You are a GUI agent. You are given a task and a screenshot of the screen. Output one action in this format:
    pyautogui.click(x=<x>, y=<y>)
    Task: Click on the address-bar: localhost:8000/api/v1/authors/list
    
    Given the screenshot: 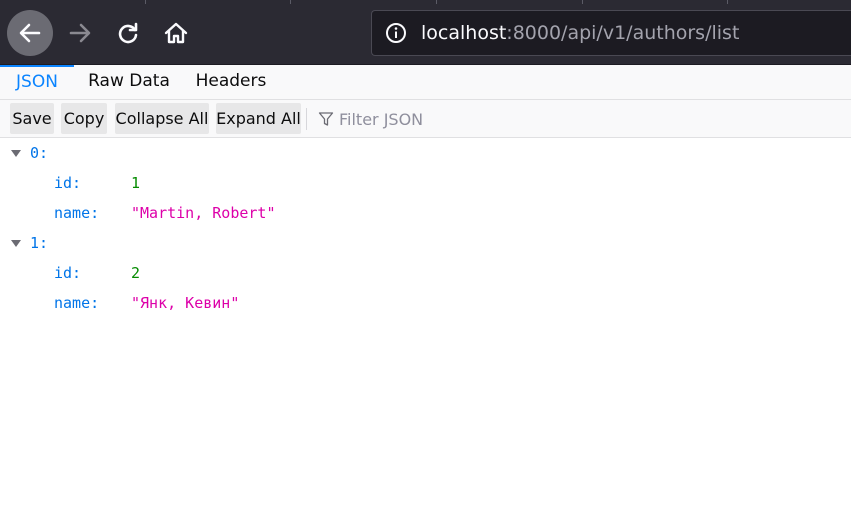 What is the action you would take?
    pyautogui.click(x=611, y=33)
    